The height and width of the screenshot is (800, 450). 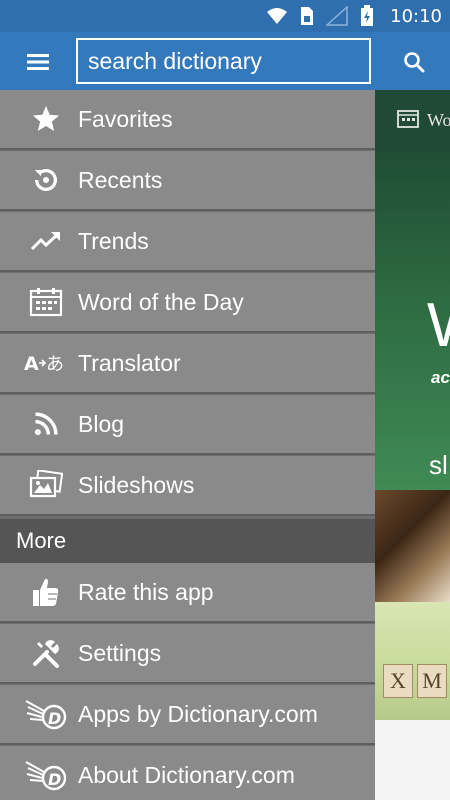 I want to click on translate-icon: Aあ, so click(x=46, y=363).